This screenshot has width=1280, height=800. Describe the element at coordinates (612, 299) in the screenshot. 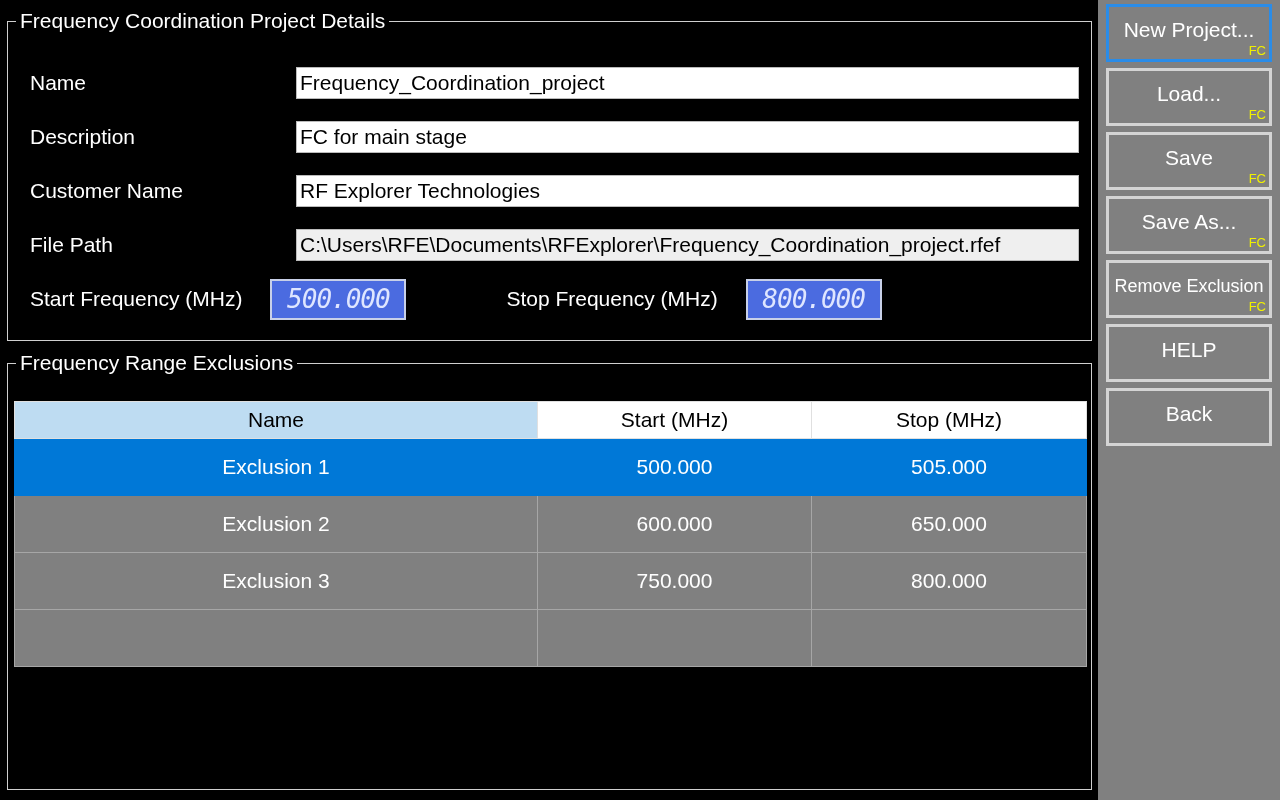

I see `field-label: Stop Frequency (MHz)` at that location.